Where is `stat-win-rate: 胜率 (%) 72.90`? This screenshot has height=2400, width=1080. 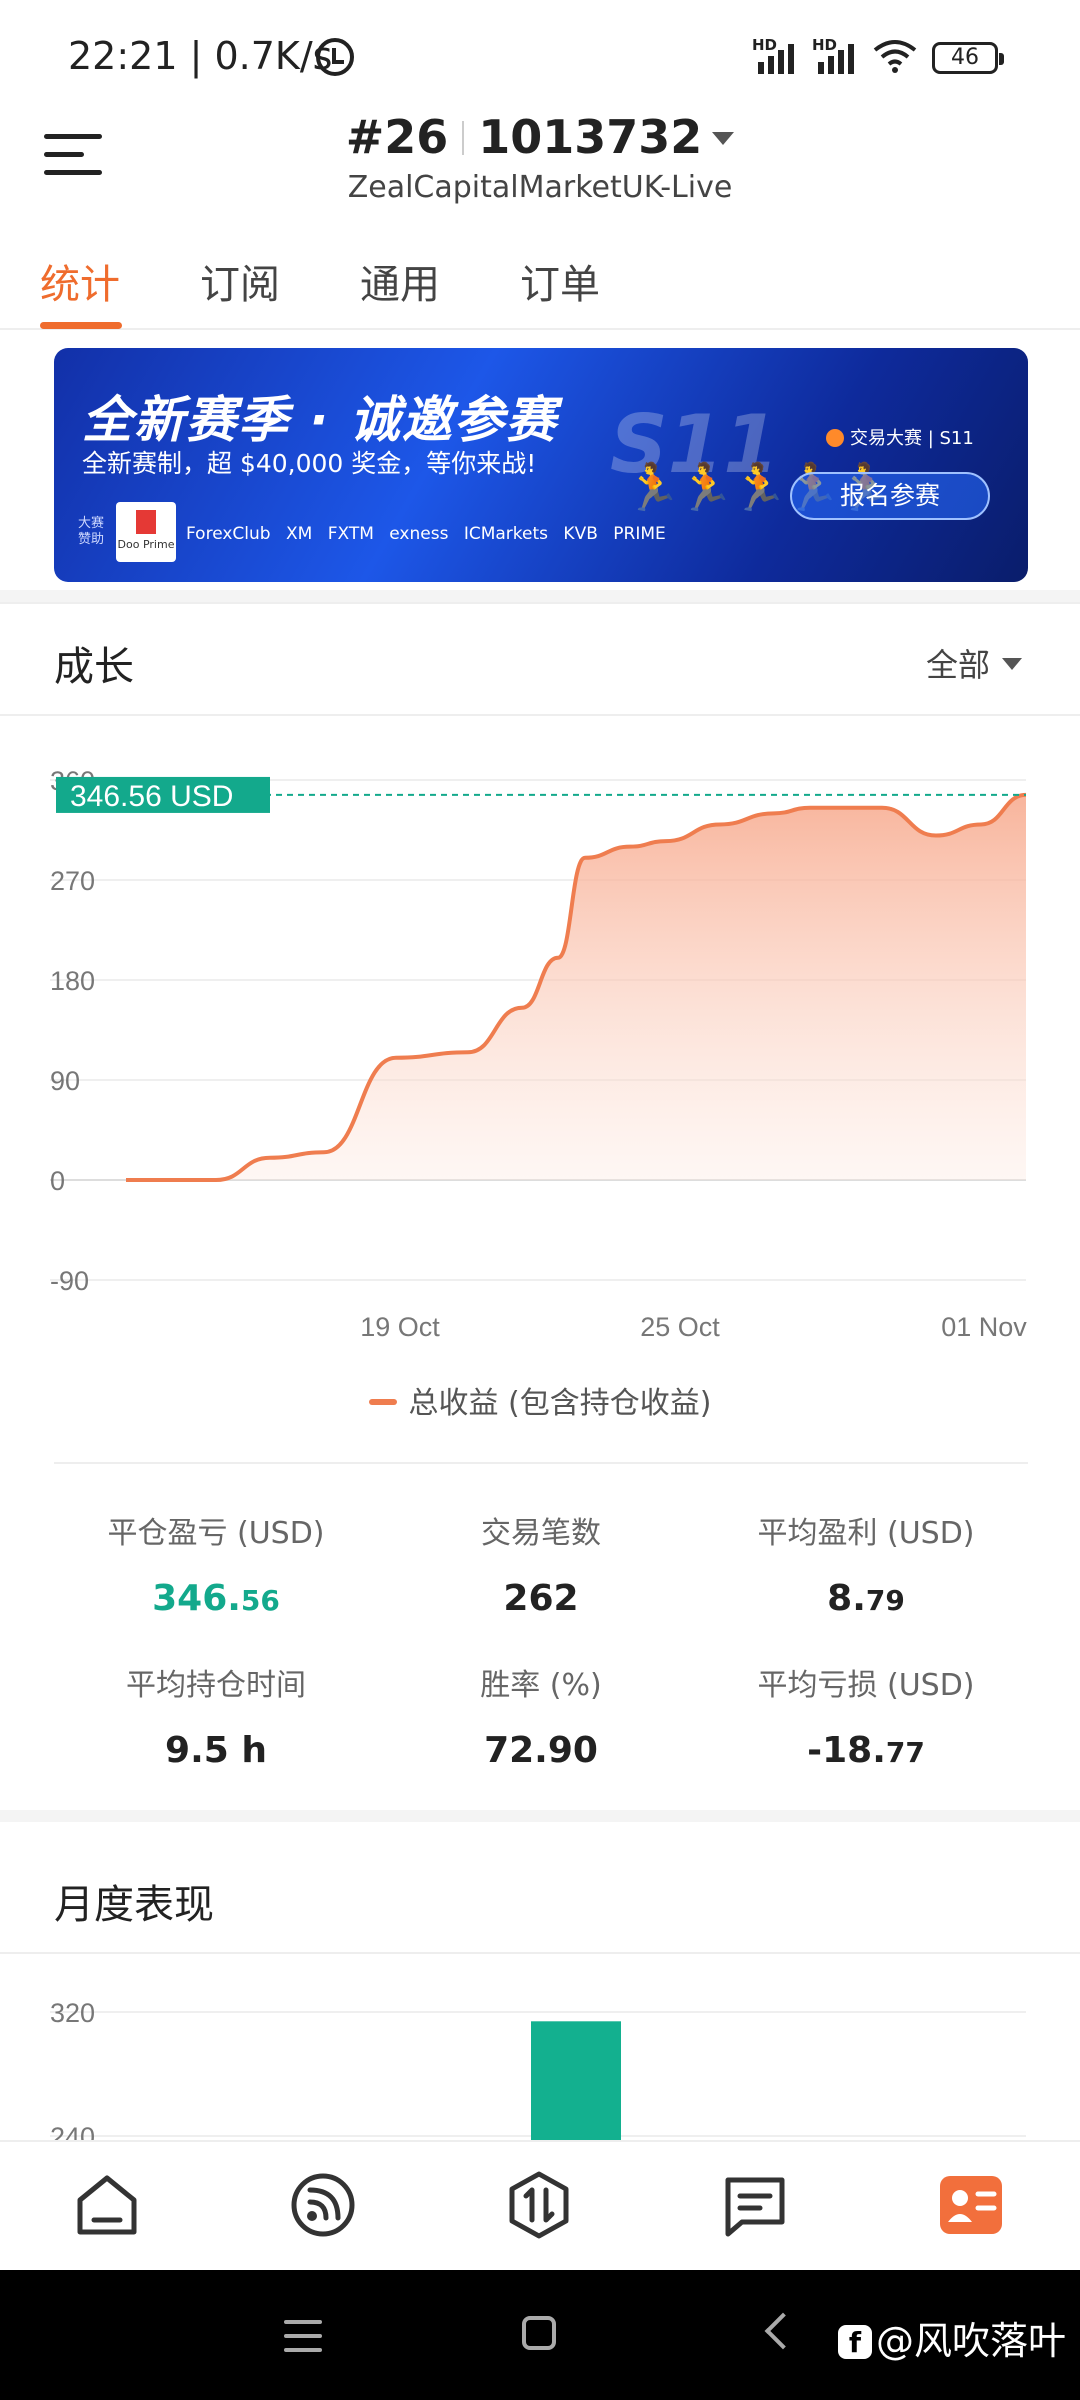 stat-win-rate: 胜率 (%) 72.90 is located at coordinates (541, 1715).